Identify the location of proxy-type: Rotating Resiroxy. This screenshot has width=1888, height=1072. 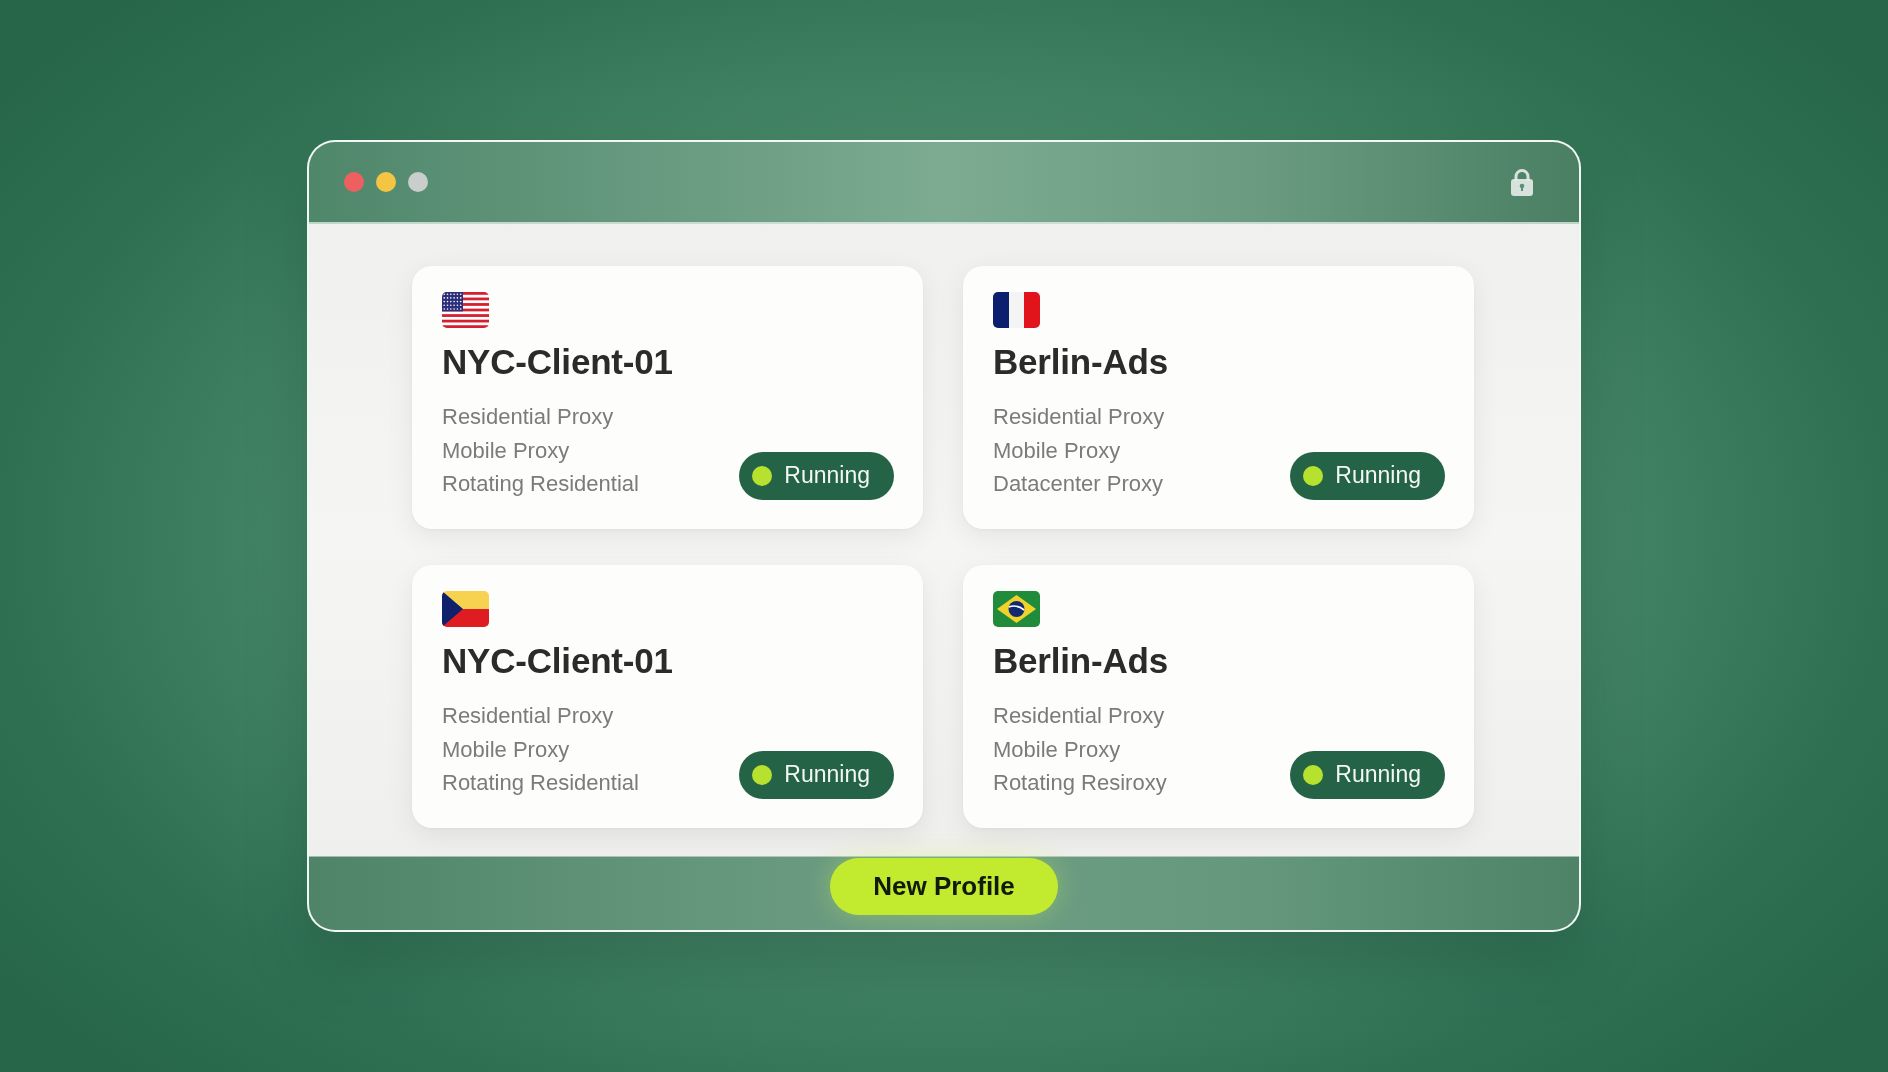
(1080, 783).